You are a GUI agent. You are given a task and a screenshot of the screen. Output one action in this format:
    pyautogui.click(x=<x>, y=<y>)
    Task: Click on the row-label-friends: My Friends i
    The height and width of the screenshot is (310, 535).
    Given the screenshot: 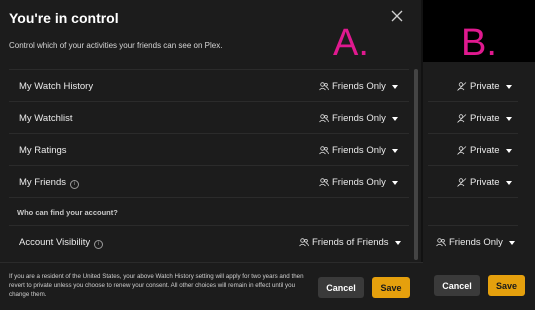 What is the action you would take?
    pyautogui.click(x=49, y=183)
    